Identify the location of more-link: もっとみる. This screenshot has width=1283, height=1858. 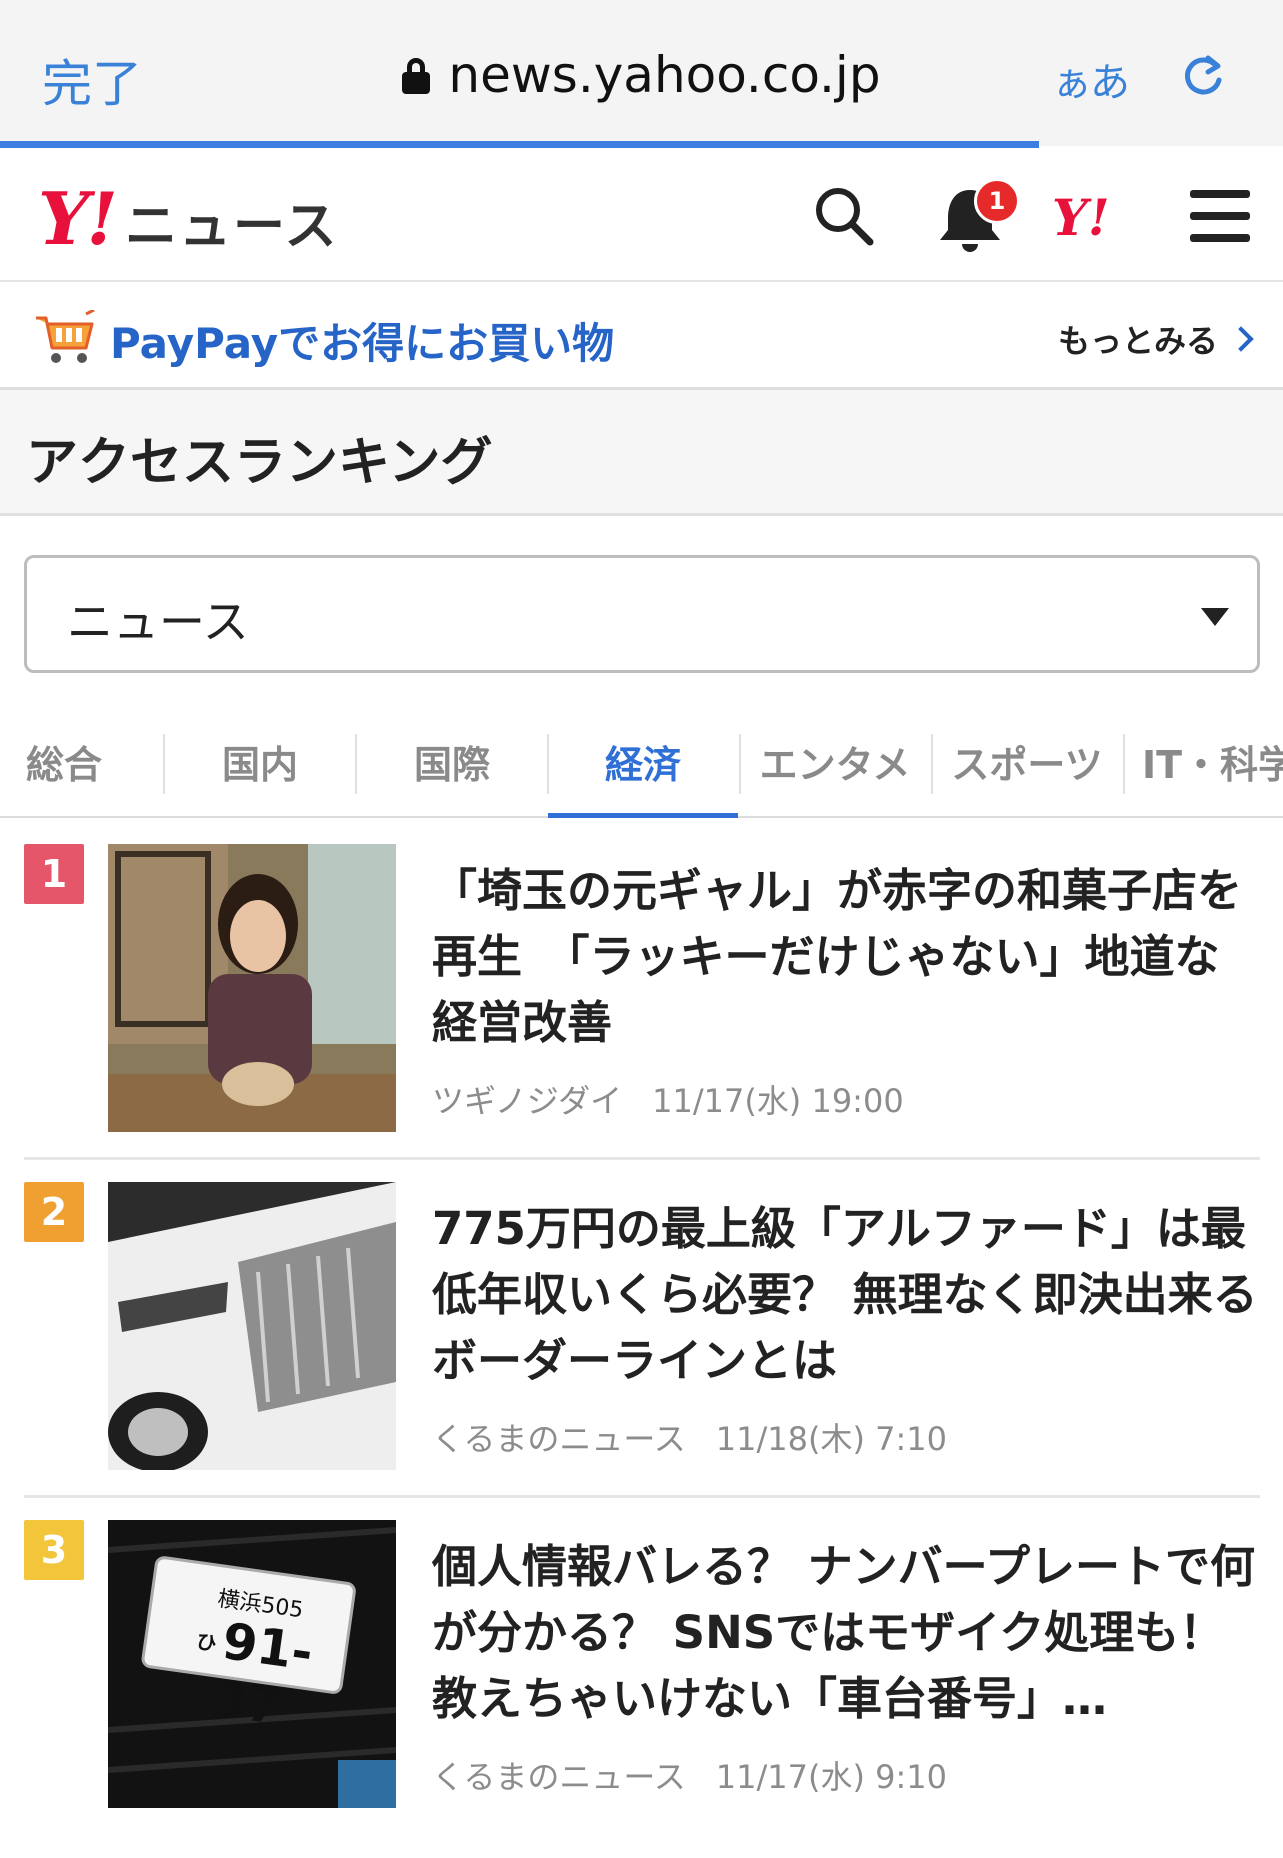
(1156, 339).